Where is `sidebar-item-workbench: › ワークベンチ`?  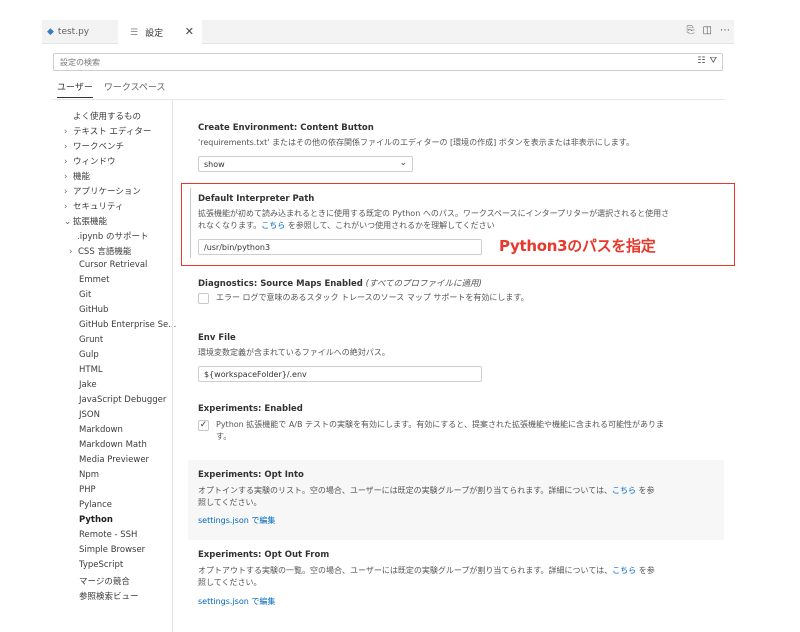
sidebar-item-workbench: › ワークベンチ is located at coordinates (94, 146).